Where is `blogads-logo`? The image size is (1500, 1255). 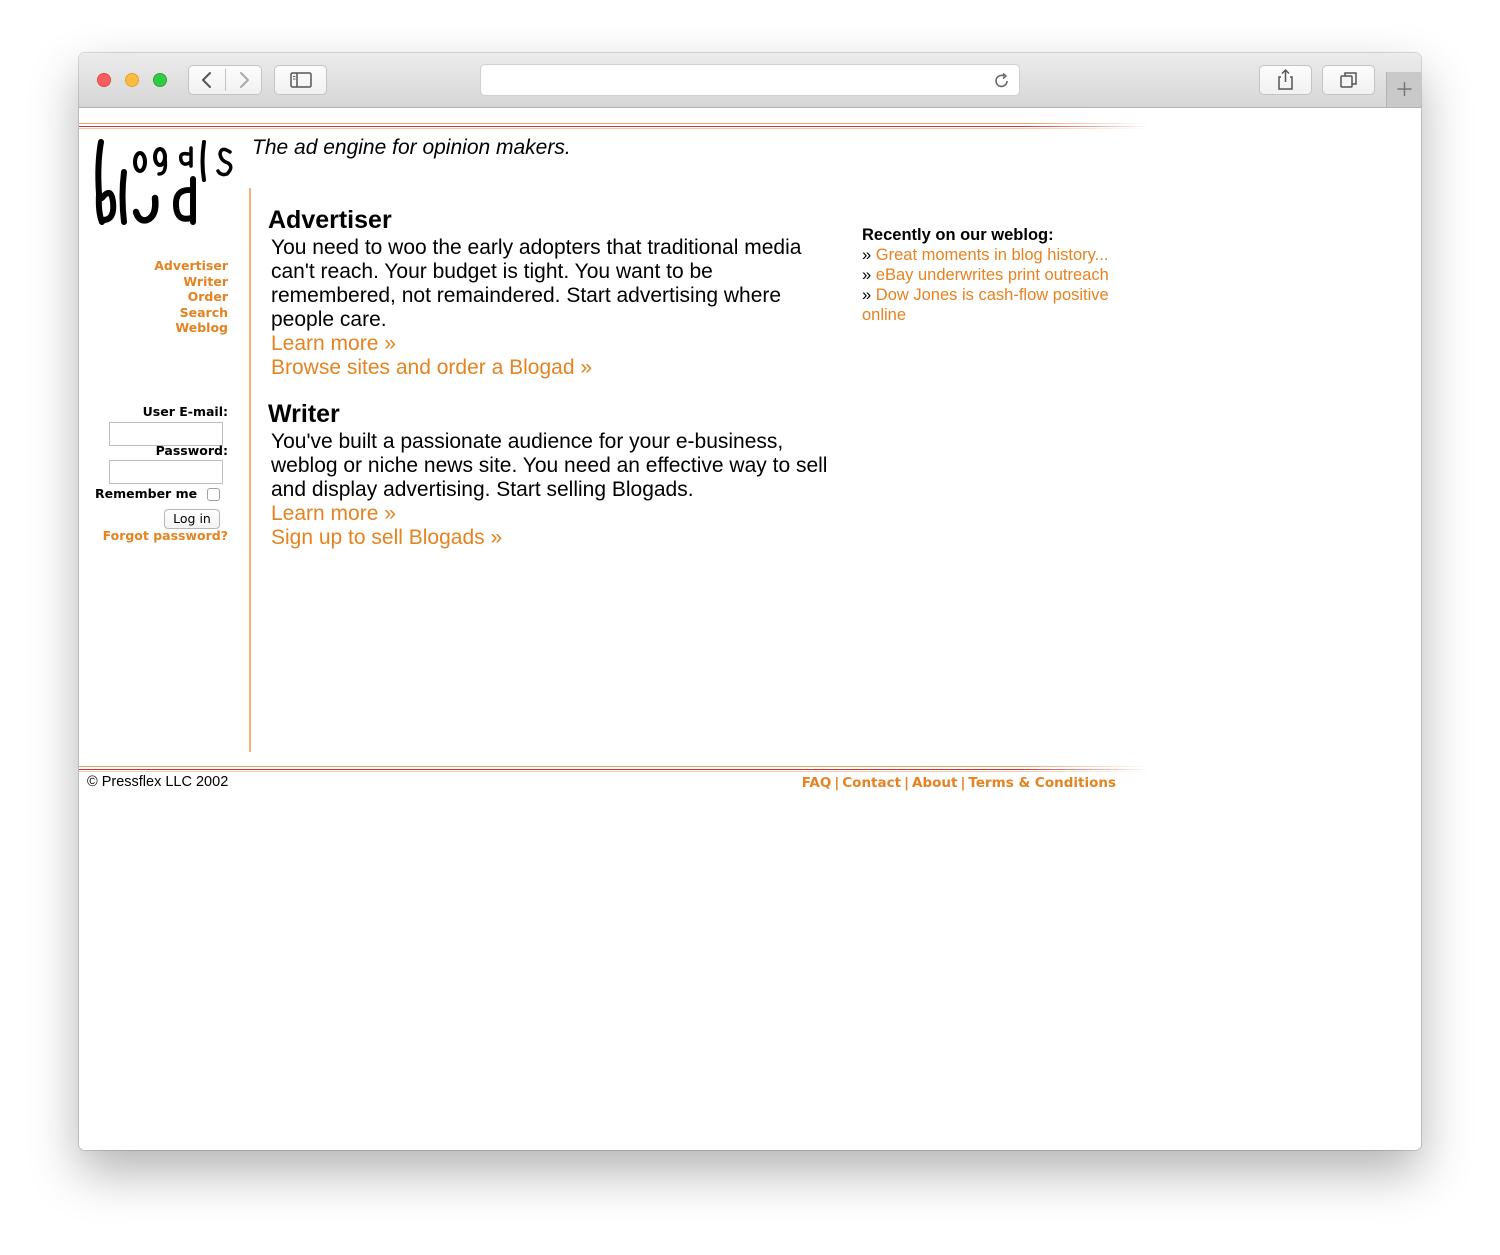
blogads-logo is located at coordinates (165, 181).